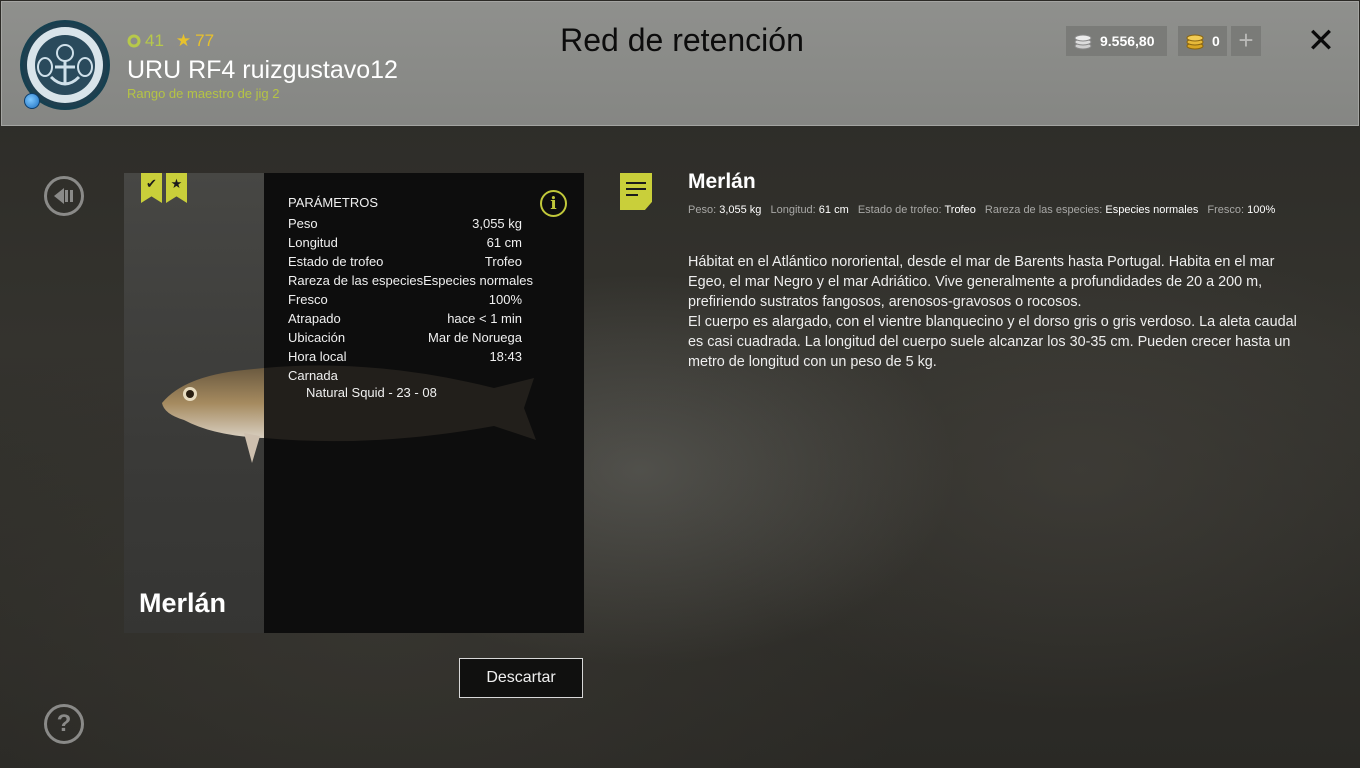  What do you see at coordinates (405, 339) in the screenshot?
I see `param-row: Ubicación Mar de Noruega` at bounding box center [405, 339].